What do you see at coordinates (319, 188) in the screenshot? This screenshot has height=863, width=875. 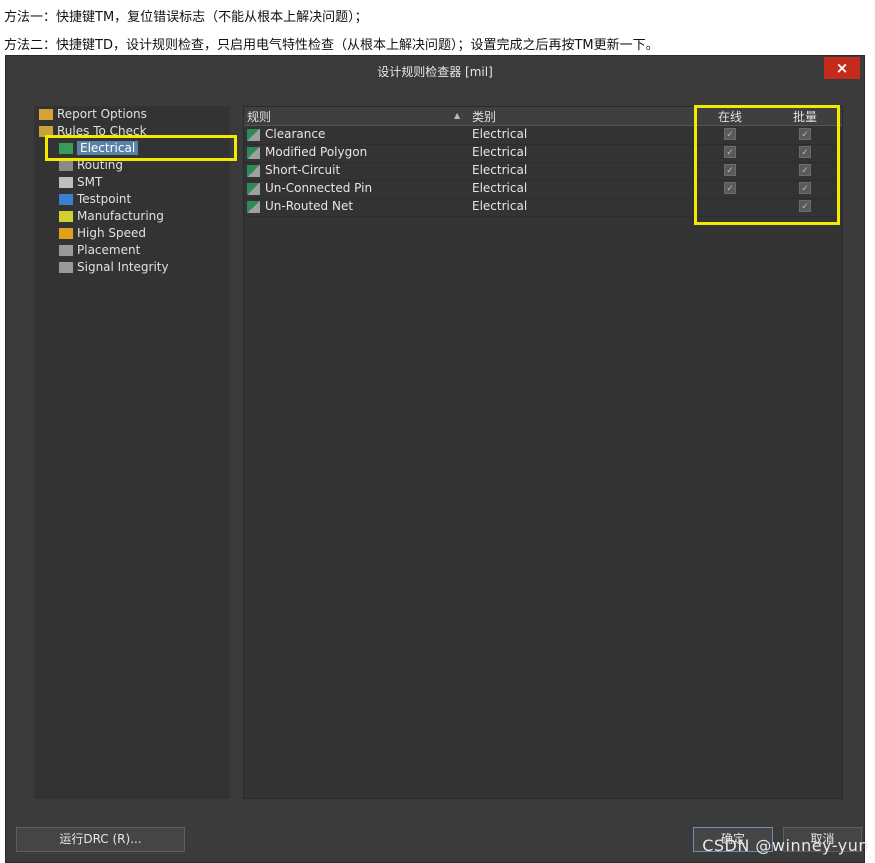 I see `rule-name: Un-Connected Pin` at bounding box center [319, 188].